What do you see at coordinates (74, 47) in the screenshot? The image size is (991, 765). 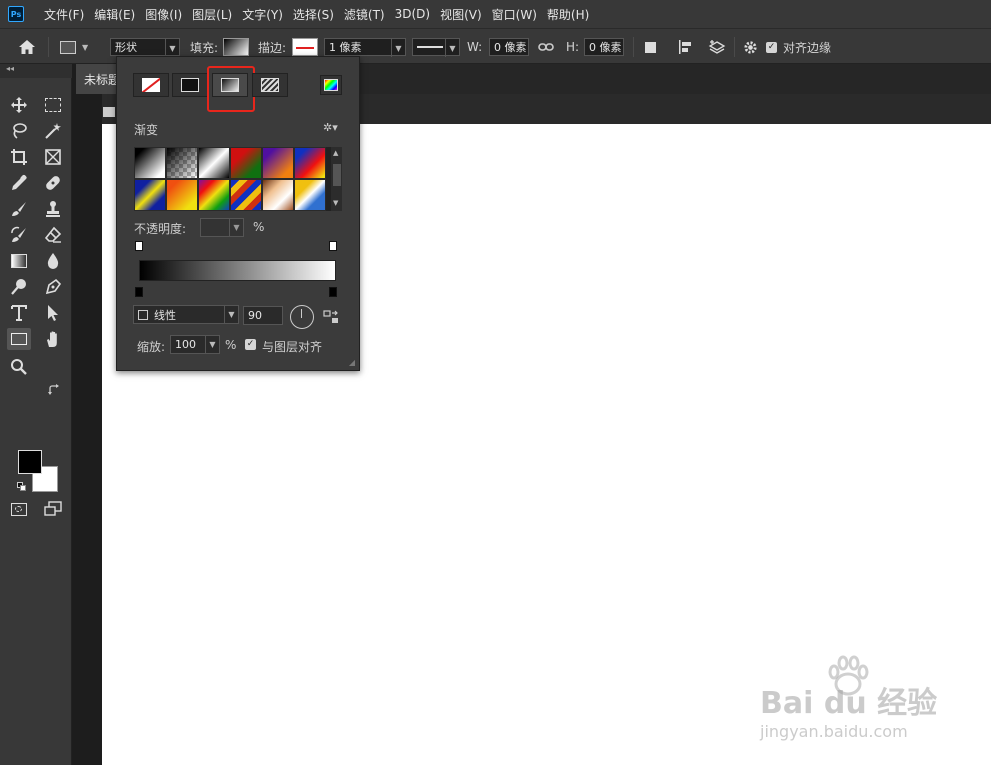 I see `tool-preset-picker: ▼` at bounding box center [74, 47].